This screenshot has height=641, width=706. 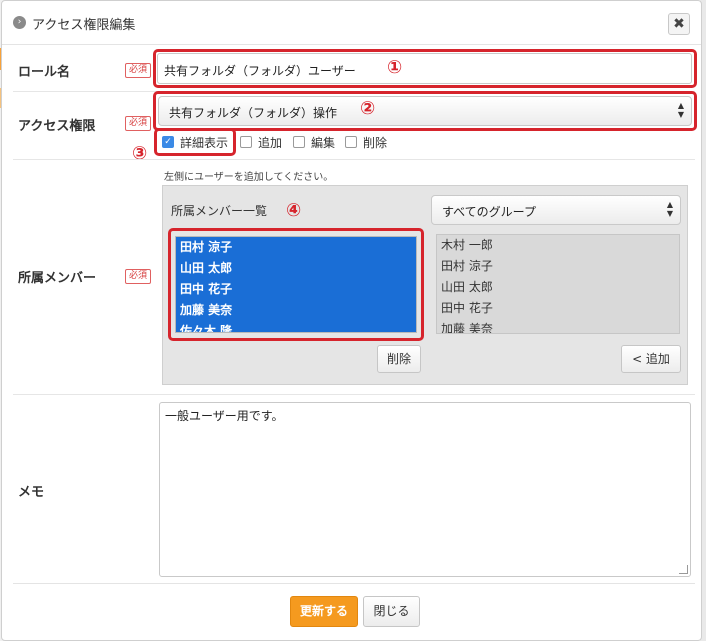 I want to click on memo-label: メモ, so click(x=31, y=492).